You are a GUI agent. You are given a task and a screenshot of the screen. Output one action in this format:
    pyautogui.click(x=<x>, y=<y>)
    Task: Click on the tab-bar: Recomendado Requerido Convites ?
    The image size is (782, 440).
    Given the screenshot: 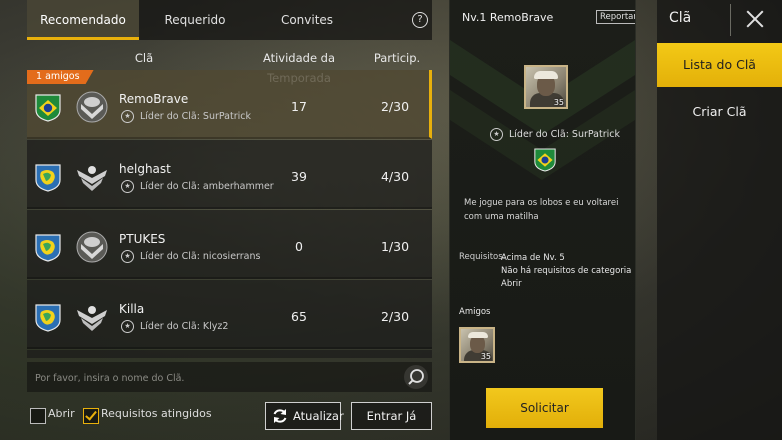 What is the action you would take?
    pyautogui.click(x=229, y=20)
    